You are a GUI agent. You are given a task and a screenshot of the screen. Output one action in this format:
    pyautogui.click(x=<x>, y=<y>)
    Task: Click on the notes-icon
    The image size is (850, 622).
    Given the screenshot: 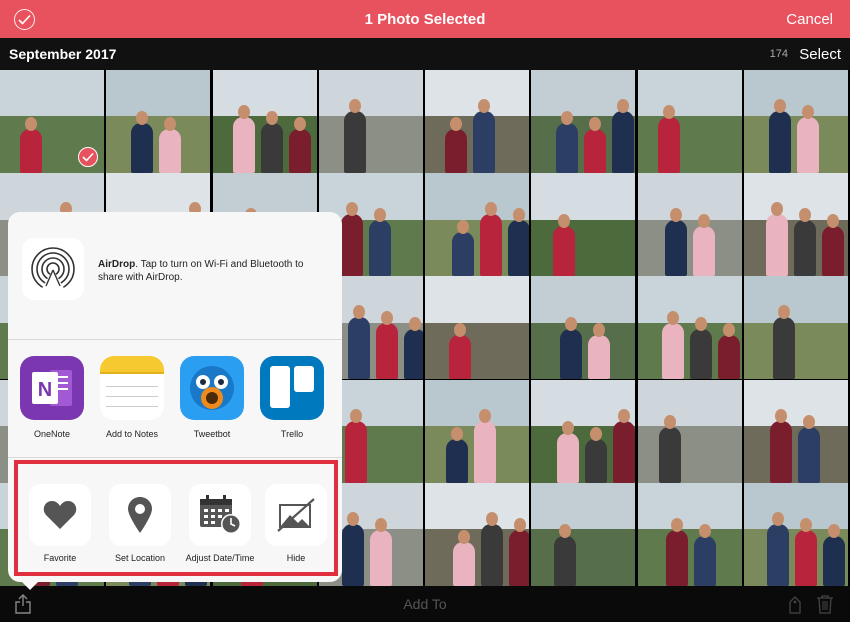 What is the action you would take?
    pyautogui.click(x=132, y=388)
    